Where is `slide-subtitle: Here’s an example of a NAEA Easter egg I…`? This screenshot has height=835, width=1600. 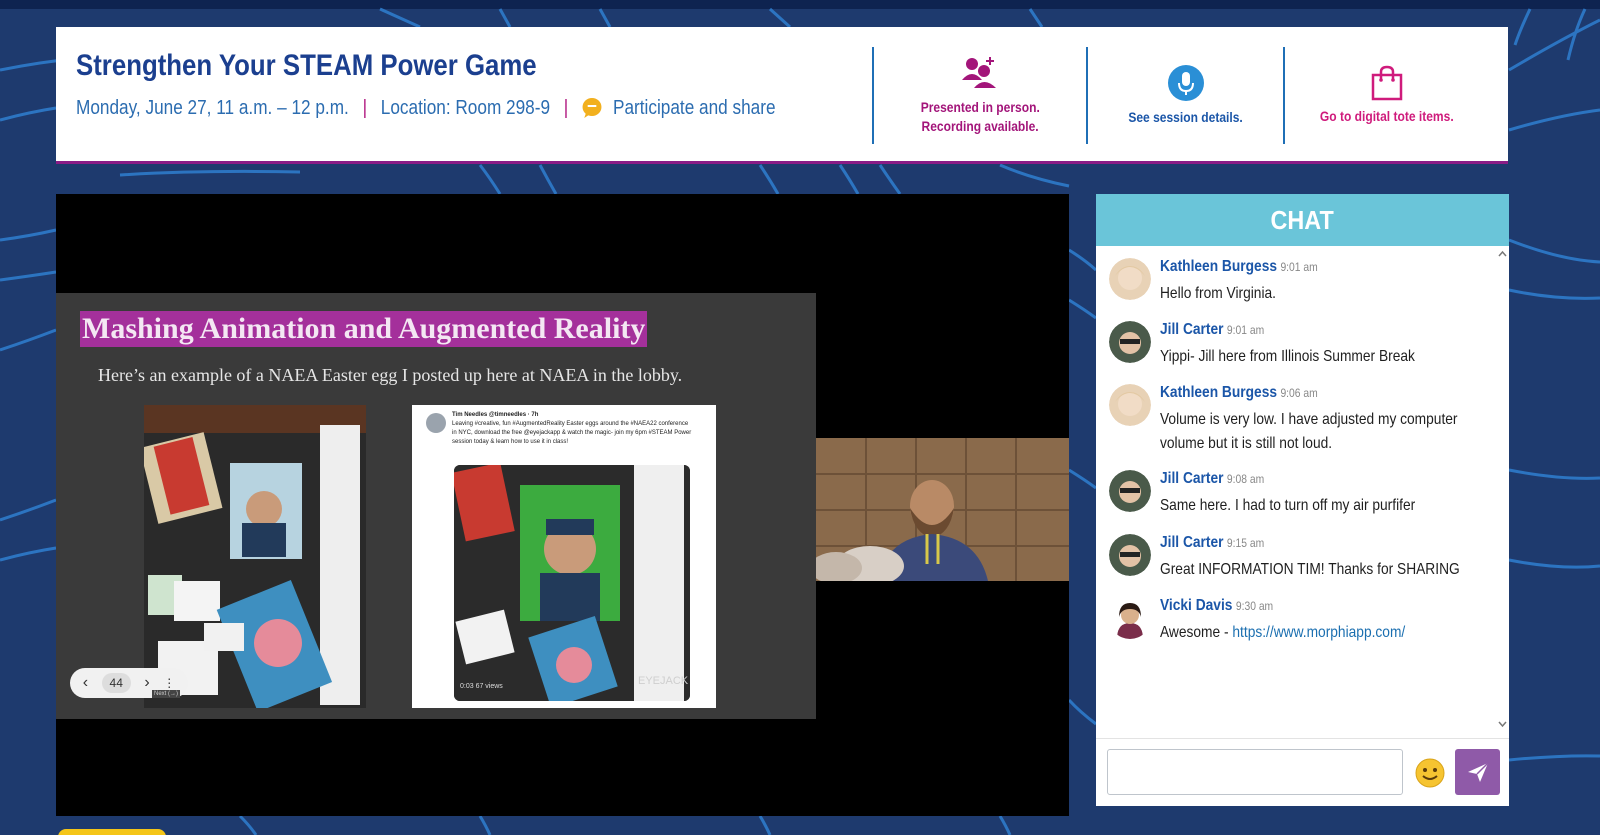 slide-subtitle: Here’s an example of a NAEA Easter egg I… is located at coordinates (390, 375).